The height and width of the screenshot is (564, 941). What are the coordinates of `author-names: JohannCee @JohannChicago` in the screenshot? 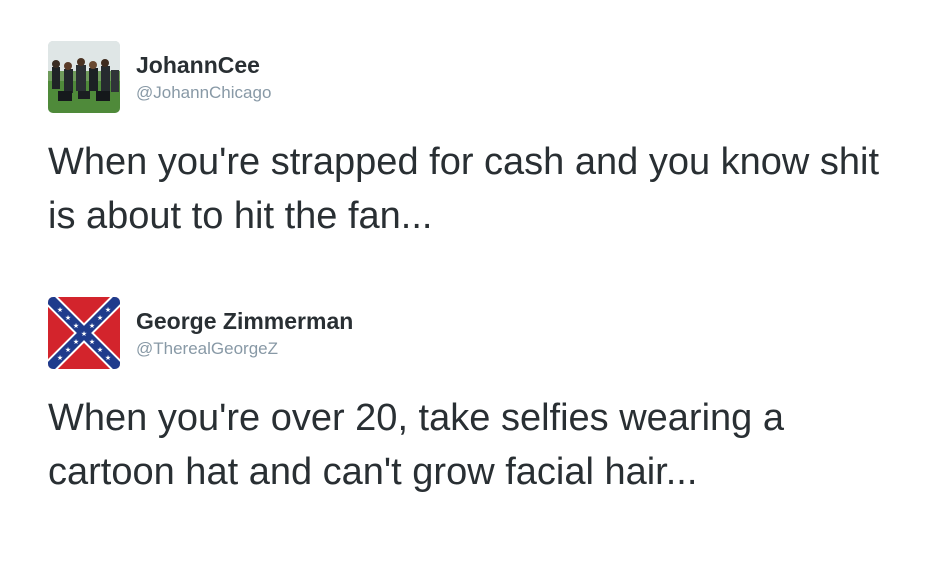 It's located at (203, 72).